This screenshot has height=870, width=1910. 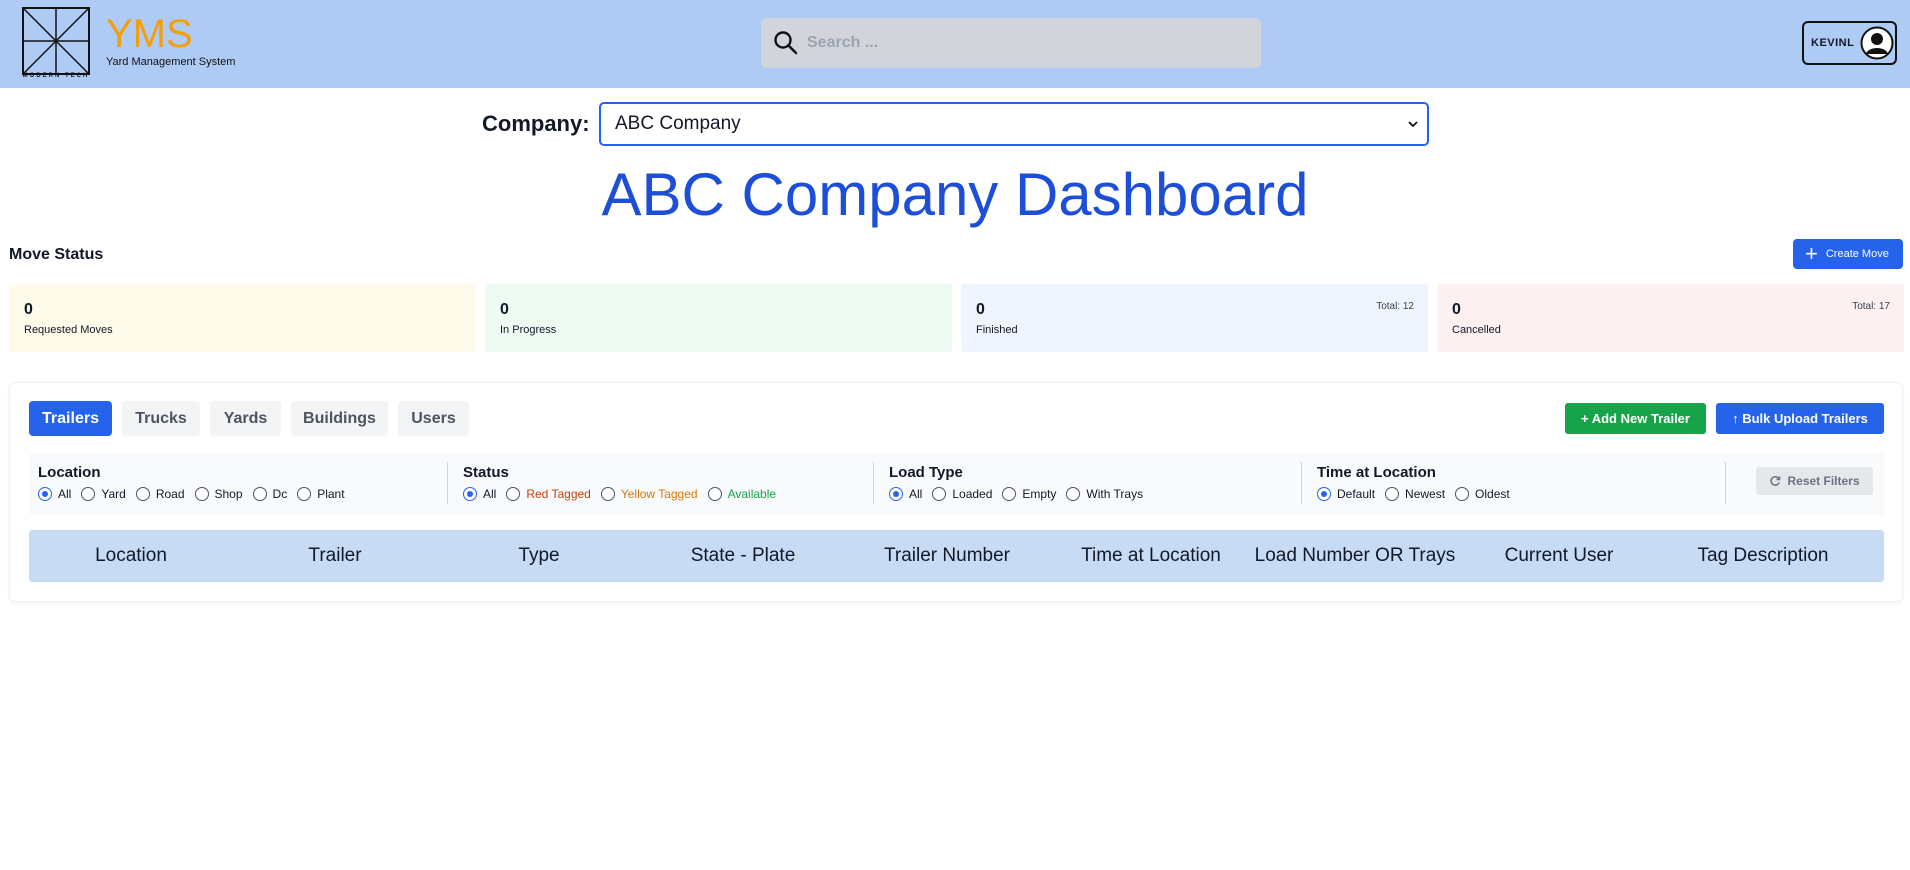 I want to click on radio-label: Empty, so click(x=1039, y=494).